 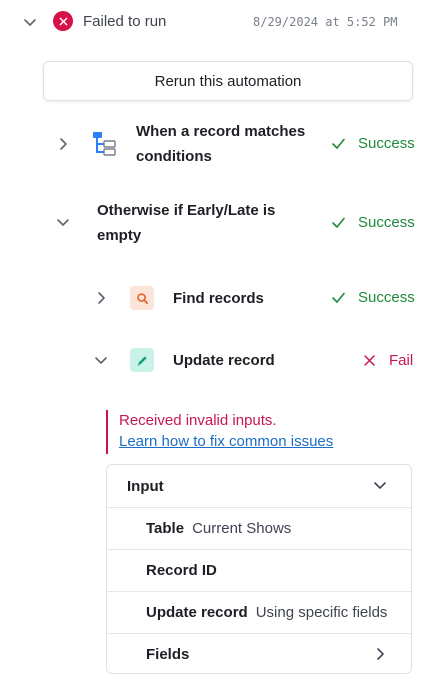 What do you see at coordinates (186, 210) in the screenshot?
I see `step-title-line: Otherwise if Early/Late is` at bounding box center [186, 210].